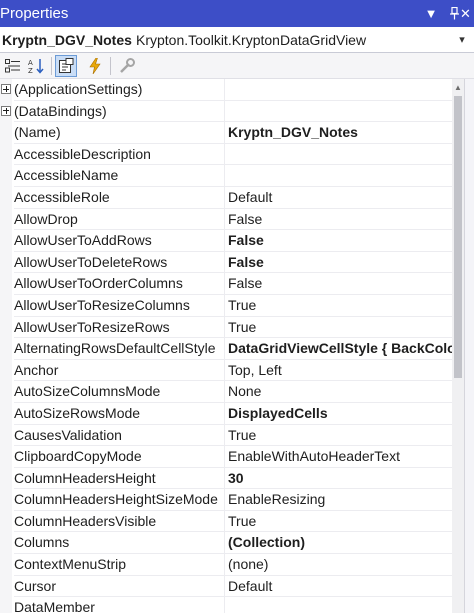 Image resolution: width=474 pixels, height=613 pixels. I want to click on property-name: ColumnHeadersHeight, so click(119, 479).